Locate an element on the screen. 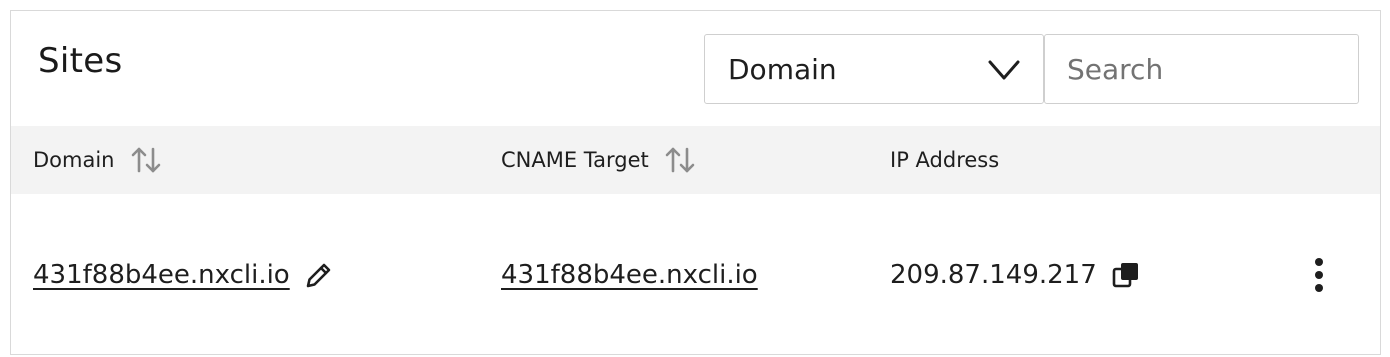 The image size is (1390, 357). column-header-label: CNAME Target is located at coordinates (575, 160).